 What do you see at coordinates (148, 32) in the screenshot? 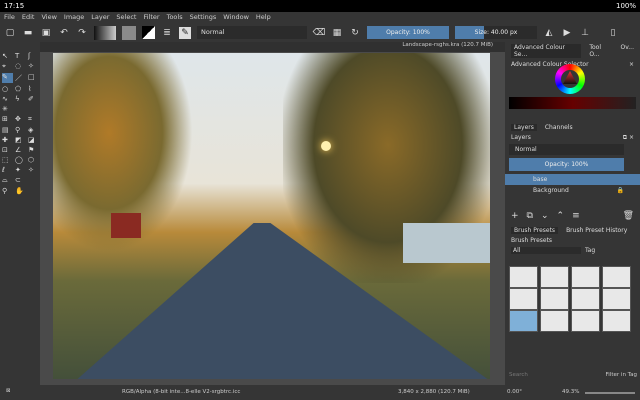
I see `color-swatch` at bounding box center [148, 32].